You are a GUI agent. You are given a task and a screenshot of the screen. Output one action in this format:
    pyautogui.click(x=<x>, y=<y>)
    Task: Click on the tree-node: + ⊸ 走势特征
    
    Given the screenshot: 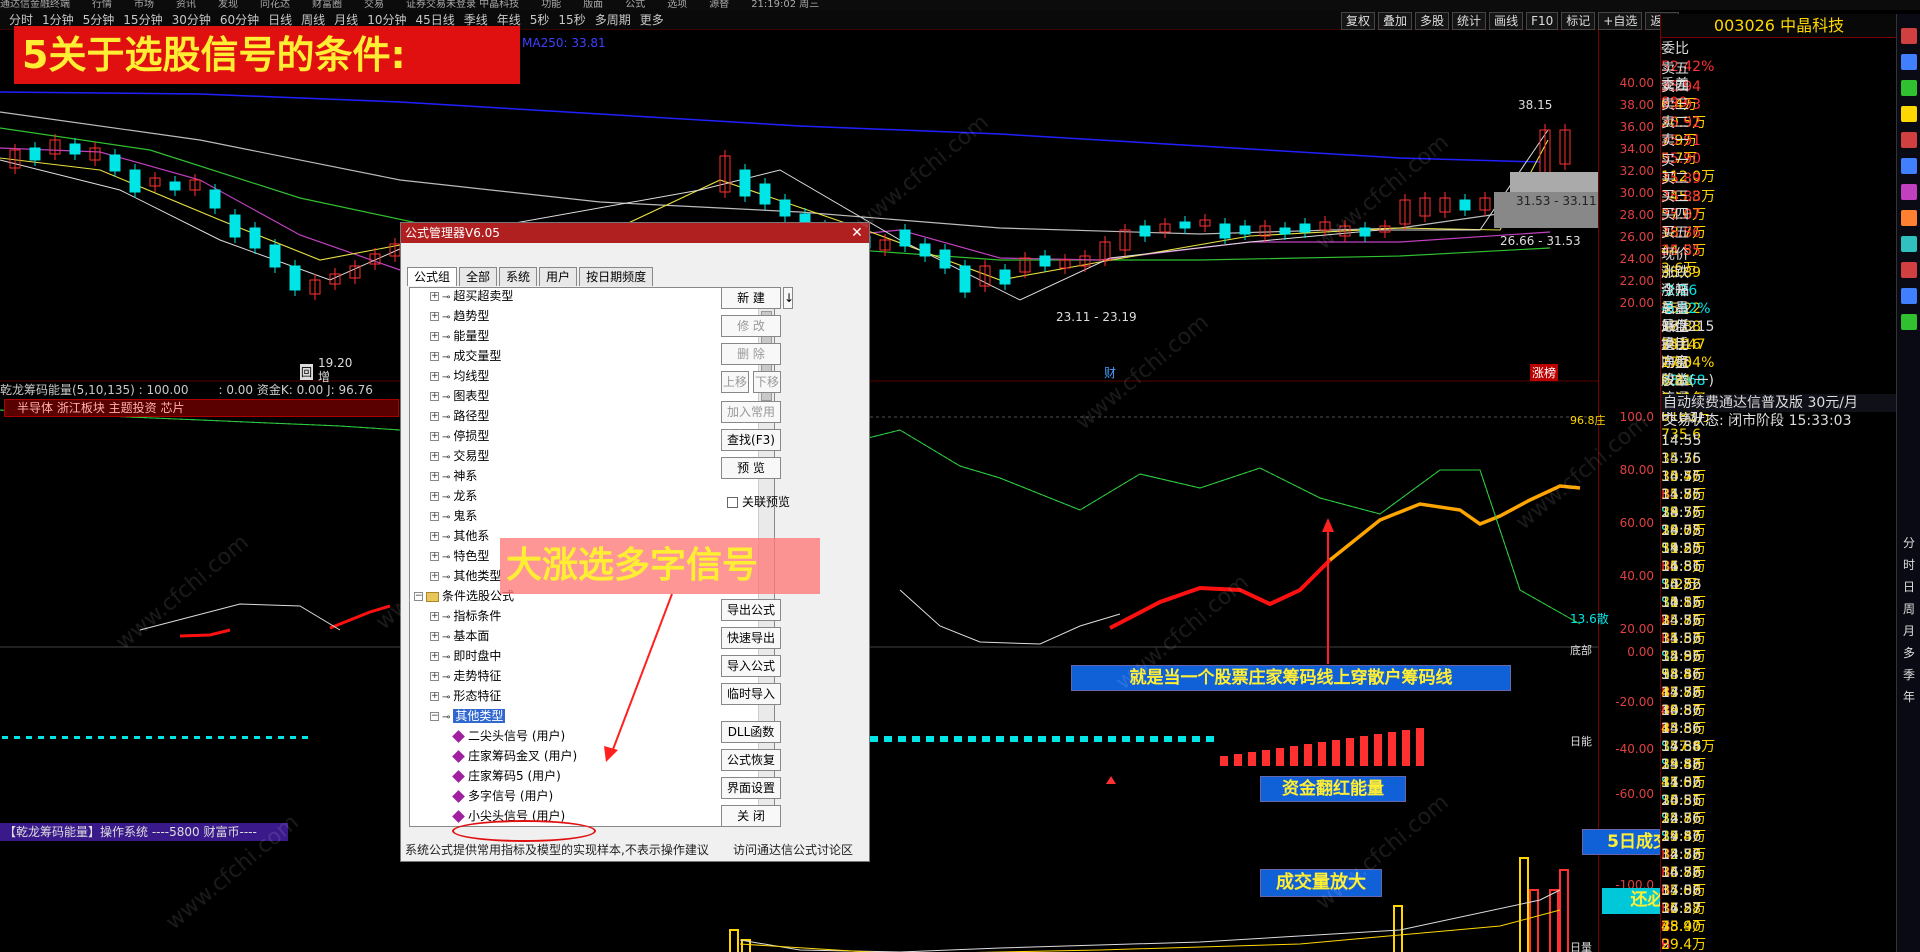 What is the action you would take?
    pyautogui.click(x=465, y=677)
    